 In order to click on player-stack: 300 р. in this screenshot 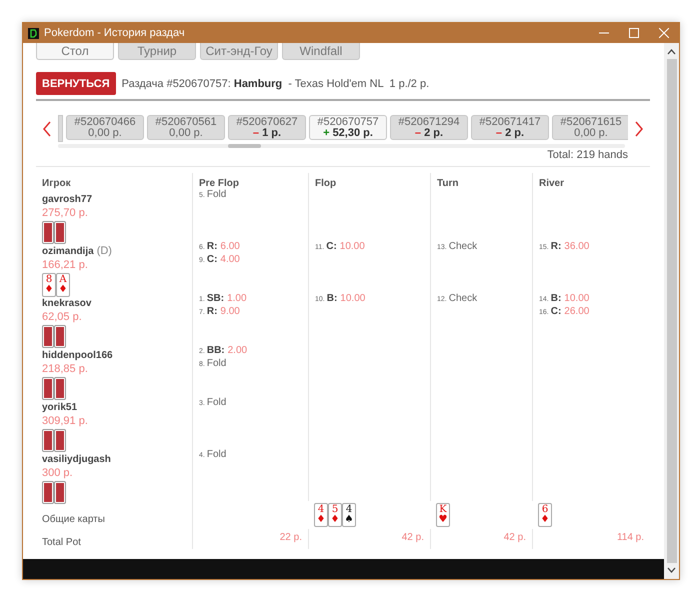, I will do `click(58, 473)`.